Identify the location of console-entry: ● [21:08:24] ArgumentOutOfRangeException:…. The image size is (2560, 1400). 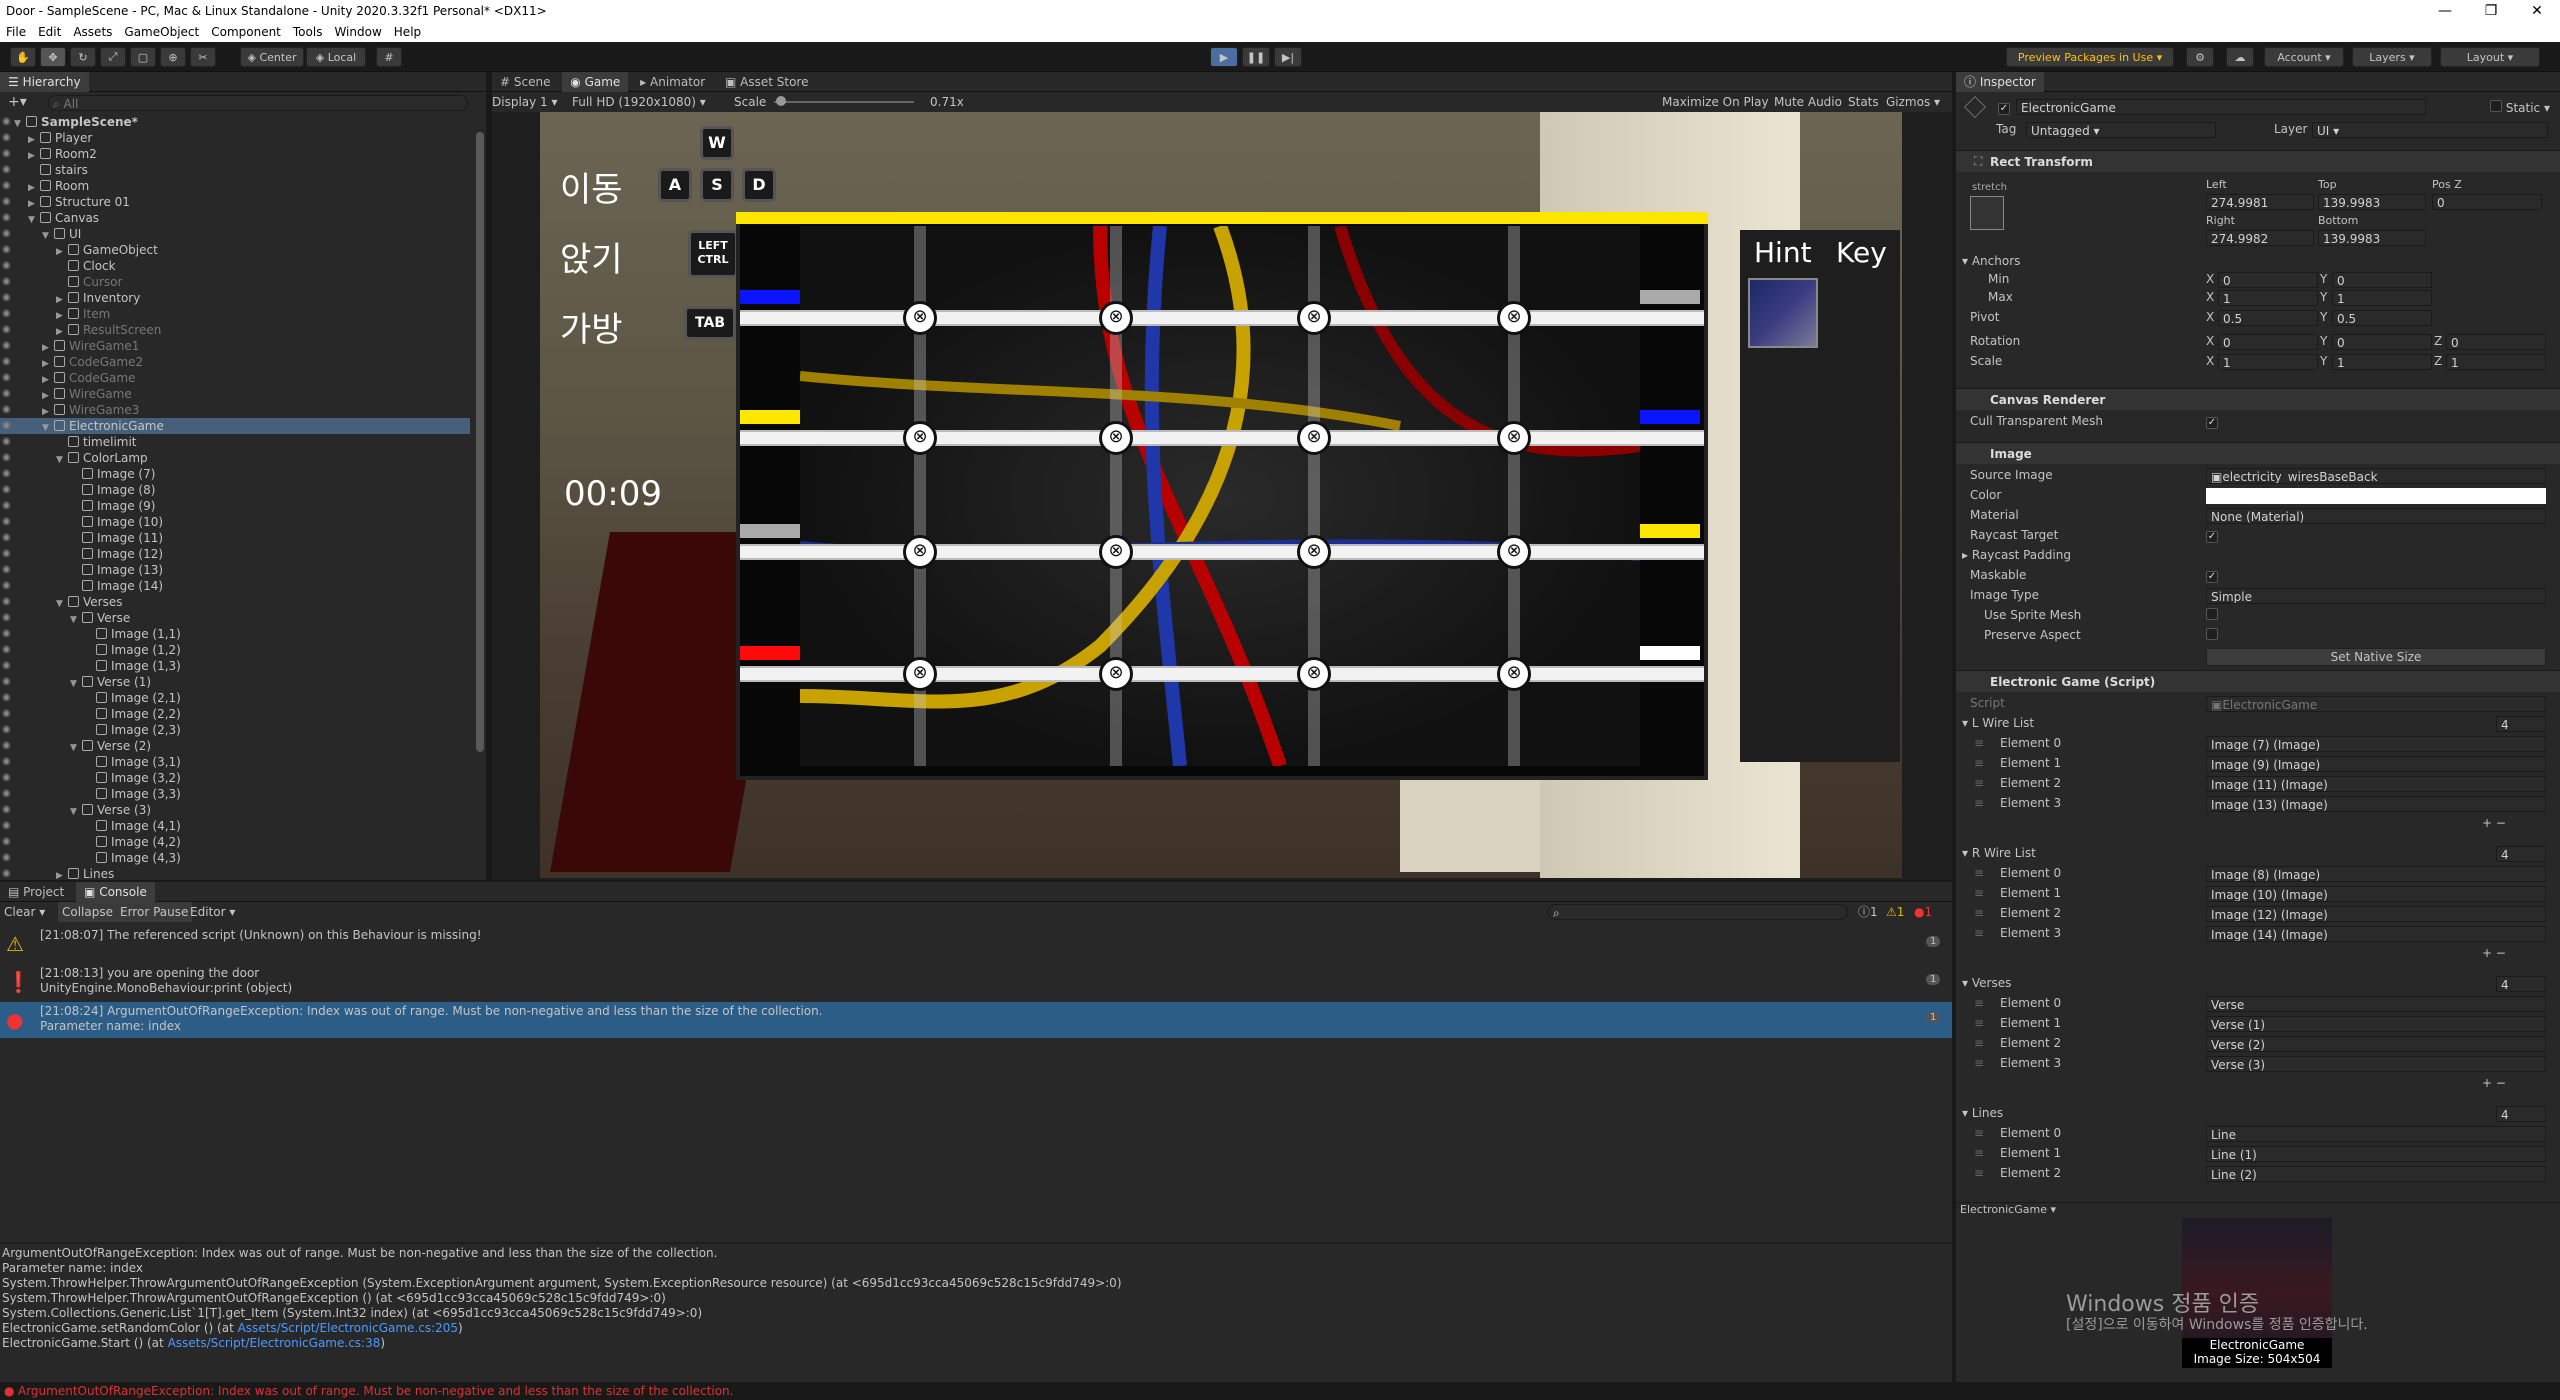
(976, 1020).